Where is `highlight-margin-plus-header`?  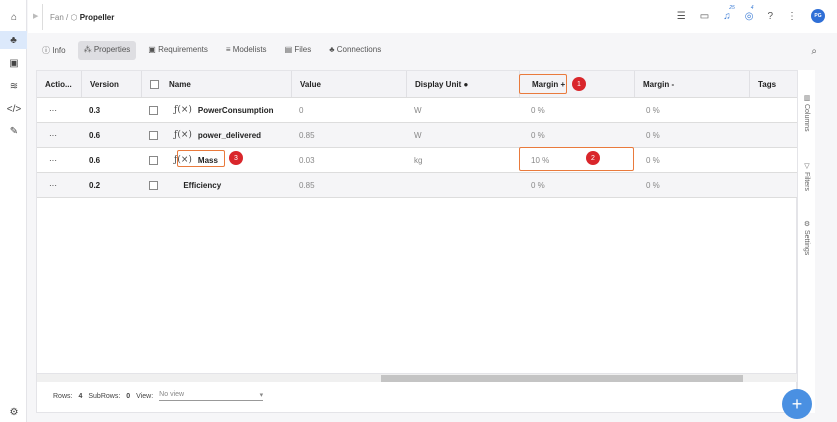 highlight-margin-plus-header is located at coordinates (543, 84).